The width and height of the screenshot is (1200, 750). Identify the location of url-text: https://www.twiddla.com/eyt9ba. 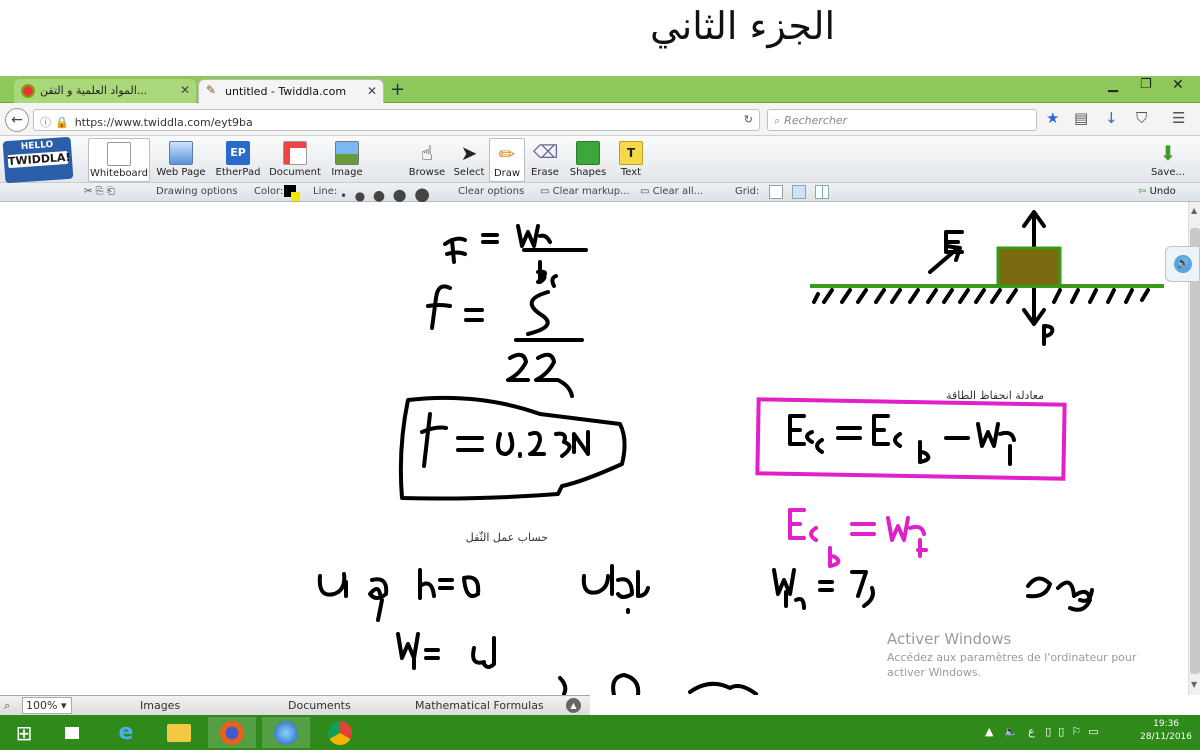
(163, 122).